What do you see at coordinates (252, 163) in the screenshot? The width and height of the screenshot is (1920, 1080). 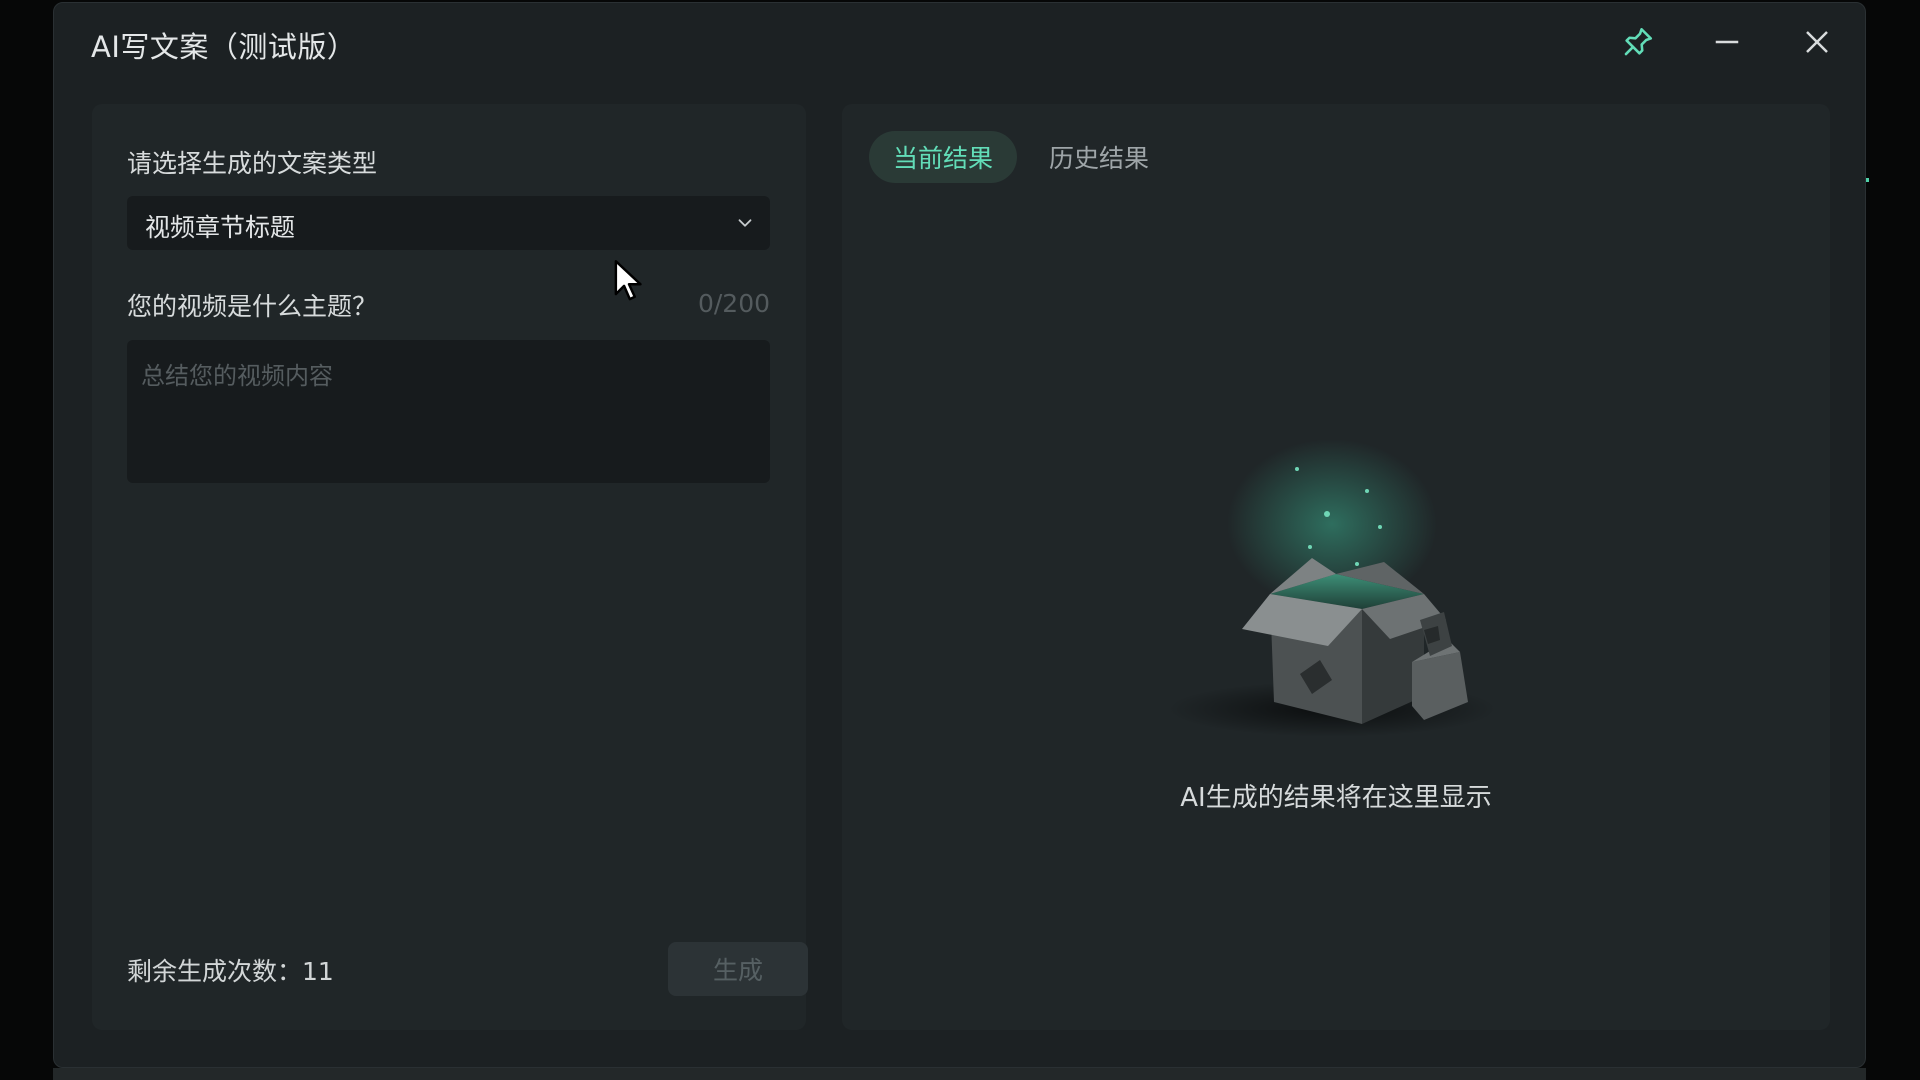 I see `copy-type-label: 请选择生成的文案类型` at bounding box center [252, 163].